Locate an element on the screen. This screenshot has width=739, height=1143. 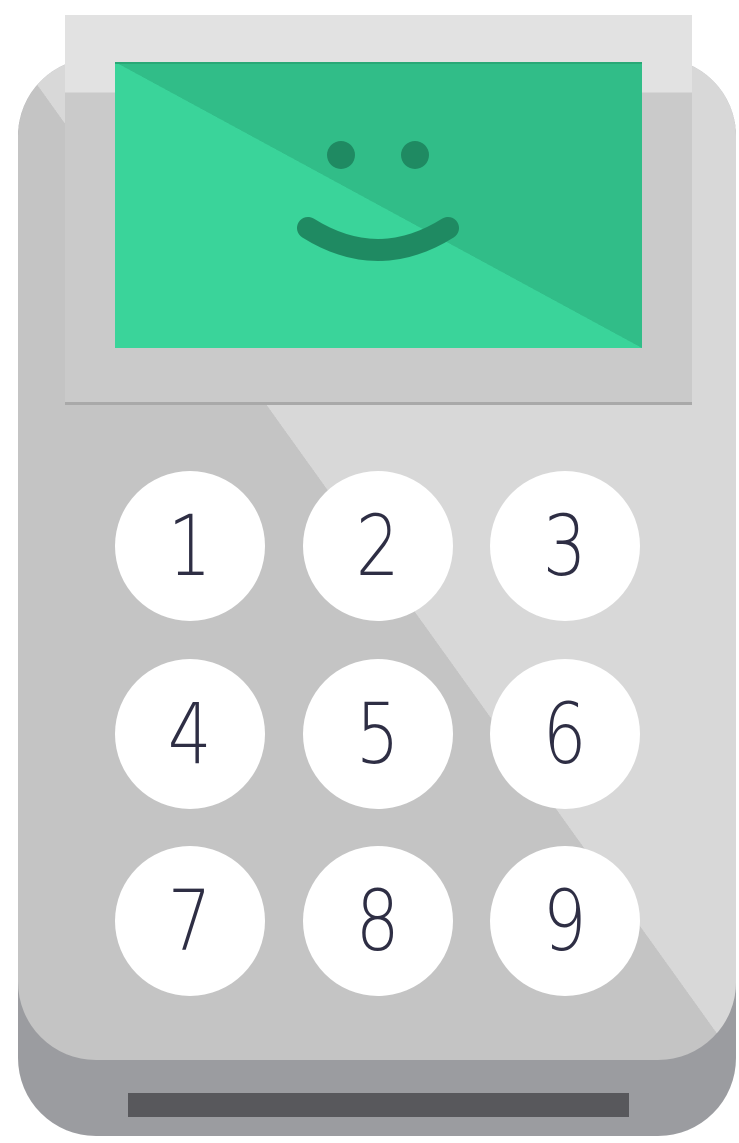
key-label: 8 is located at coordinates (378, 921).